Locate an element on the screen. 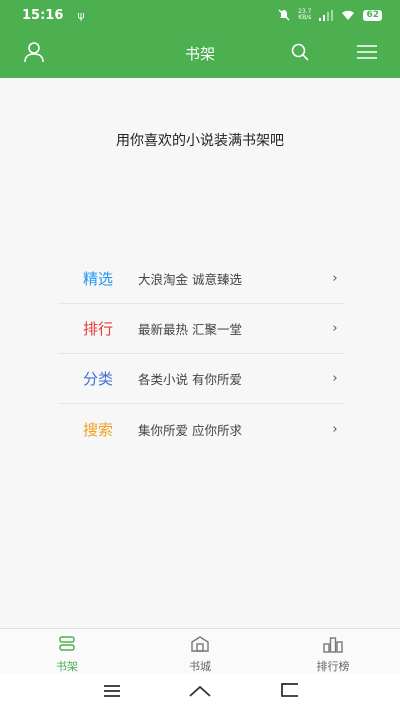  page-title: 书架 is located at coordinates (199, 54).